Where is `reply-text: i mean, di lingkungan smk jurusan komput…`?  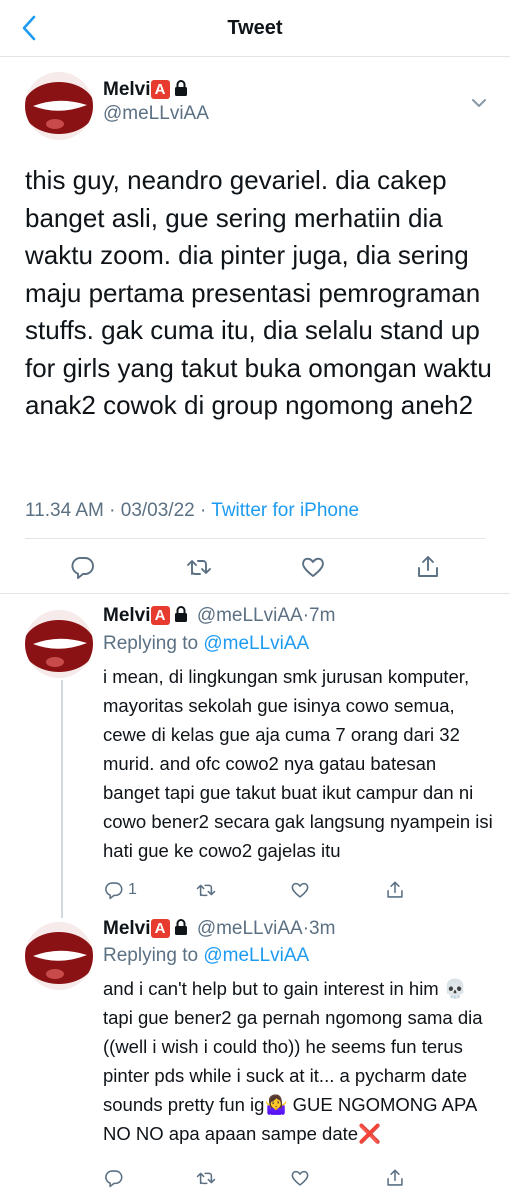
reply-text: i mean, di lingkungan smk jurusan komput… is located at coordinates (298, 763).